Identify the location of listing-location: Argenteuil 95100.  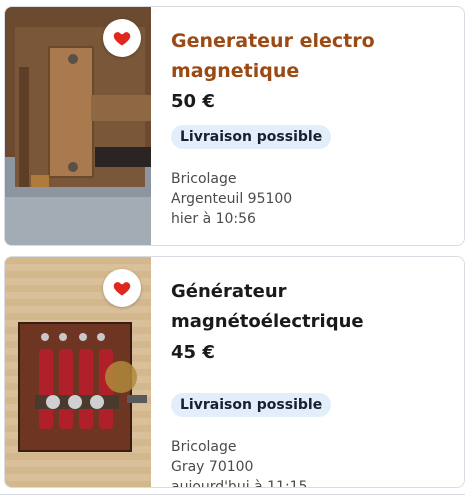
(232, 199).